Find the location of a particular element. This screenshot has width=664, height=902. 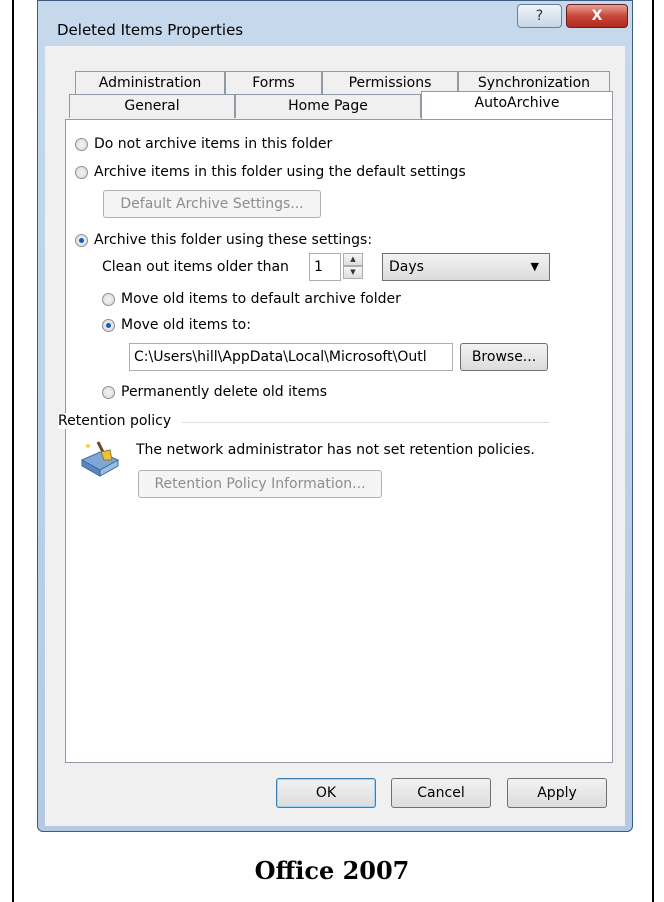

radio-label: Move old items to default archive folder is located at coordinates (261, 299).